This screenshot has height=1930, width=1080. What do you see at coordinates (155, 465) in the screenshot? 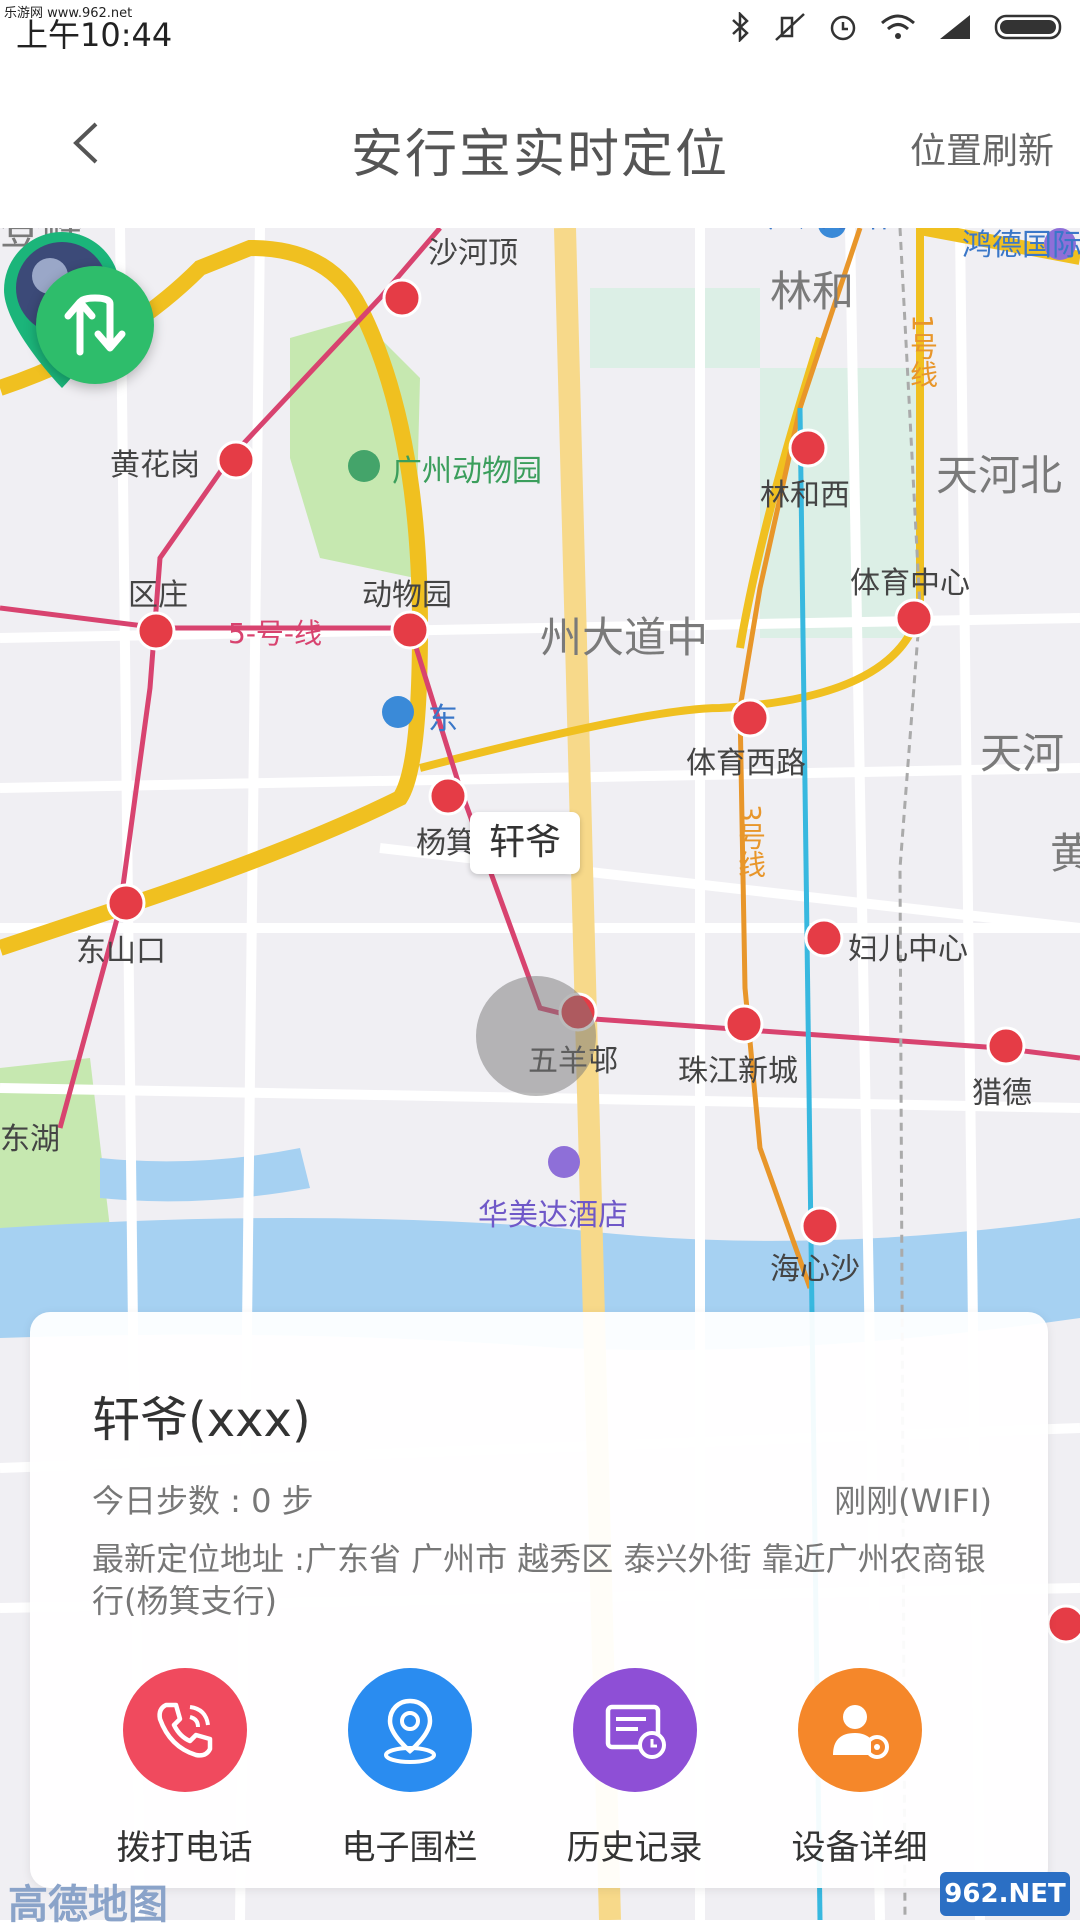
I see `map-label: 黄花岗` at bounding box center [155, 465].